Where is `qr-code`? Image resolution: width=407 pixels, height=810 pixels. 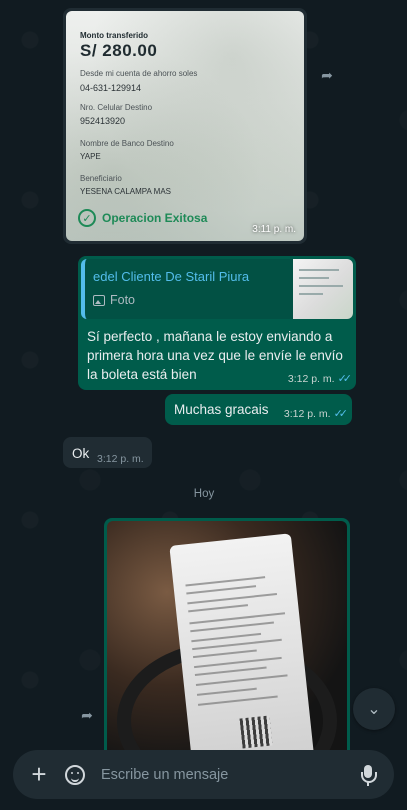 qr-code is located at coordinates (256, 732).